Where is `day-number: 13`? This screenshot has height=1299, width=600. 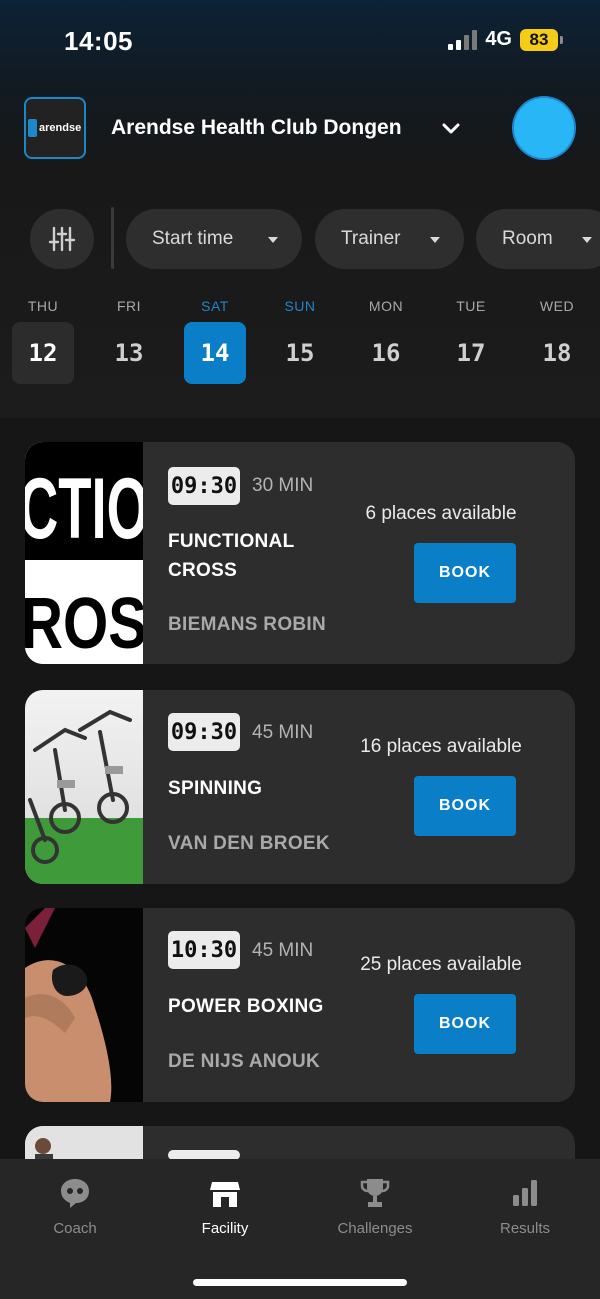 day-number: 13 is located at coordinates (129, 353).